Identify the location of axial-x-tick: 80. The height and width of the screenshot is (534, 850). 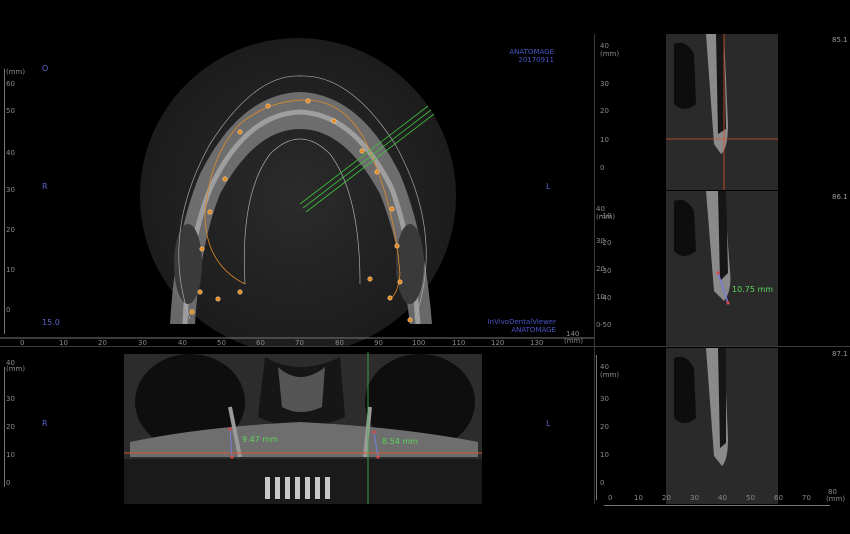
(339, 342).